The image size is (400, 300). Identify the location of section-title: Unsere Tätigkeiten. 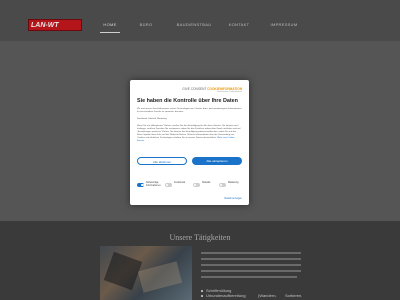
(200, 237).